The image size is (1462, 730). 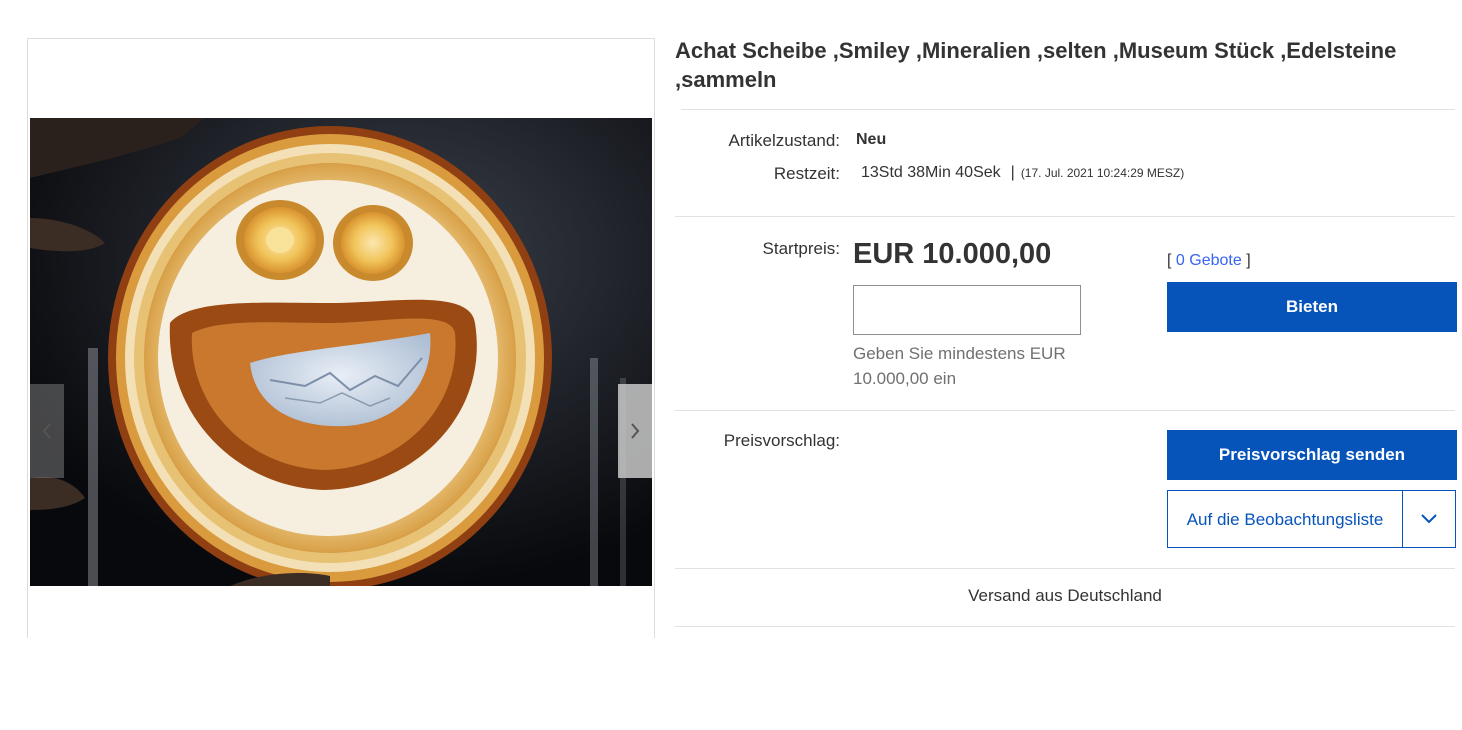 What do you see at coordinates (1065, 595) in the screenshot?
I see `shipping-origin: Versand aus Deutschland` at bounding box center [1065, 595].